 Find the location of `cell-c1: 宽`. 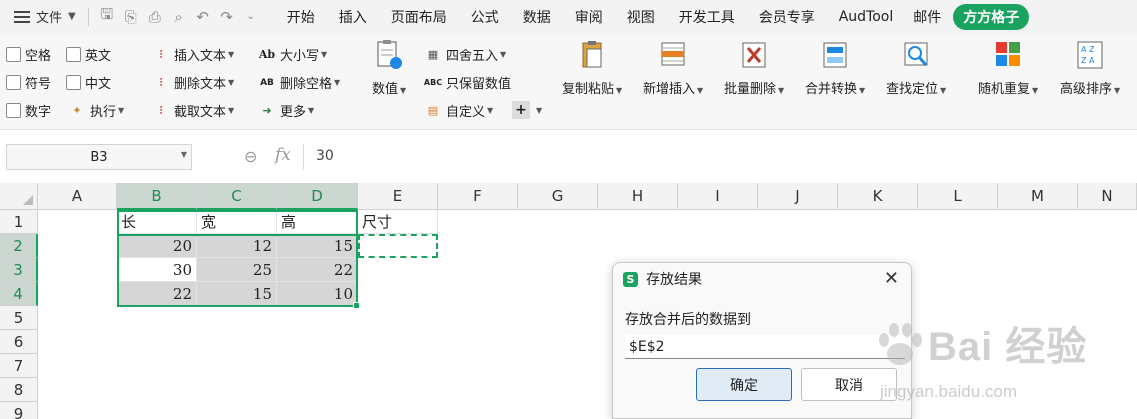

cell-c1: 宽 is located at coordinates (237, 222).